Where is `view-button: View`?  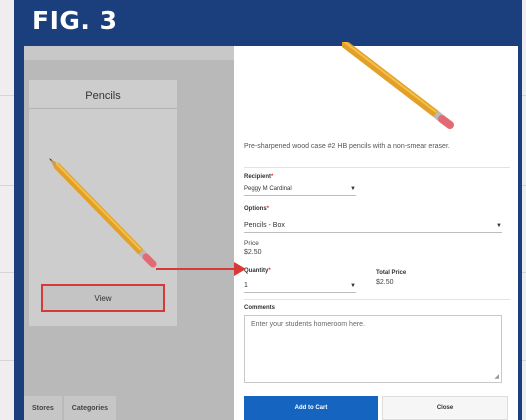
view-button: View is located at coordinates (103, 298).